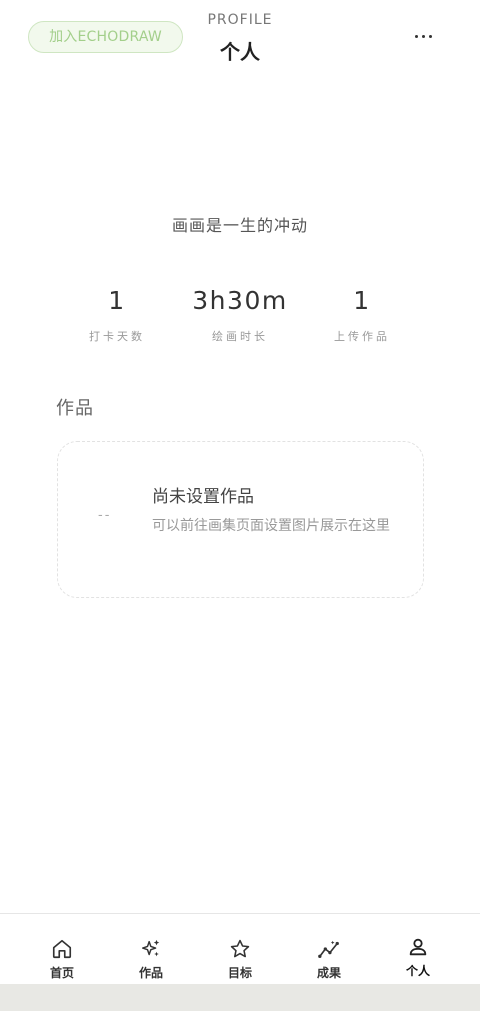 The width and height of the screenshot is (480, 1011). I want to click on nav-label: 成果, so click(328, 973).